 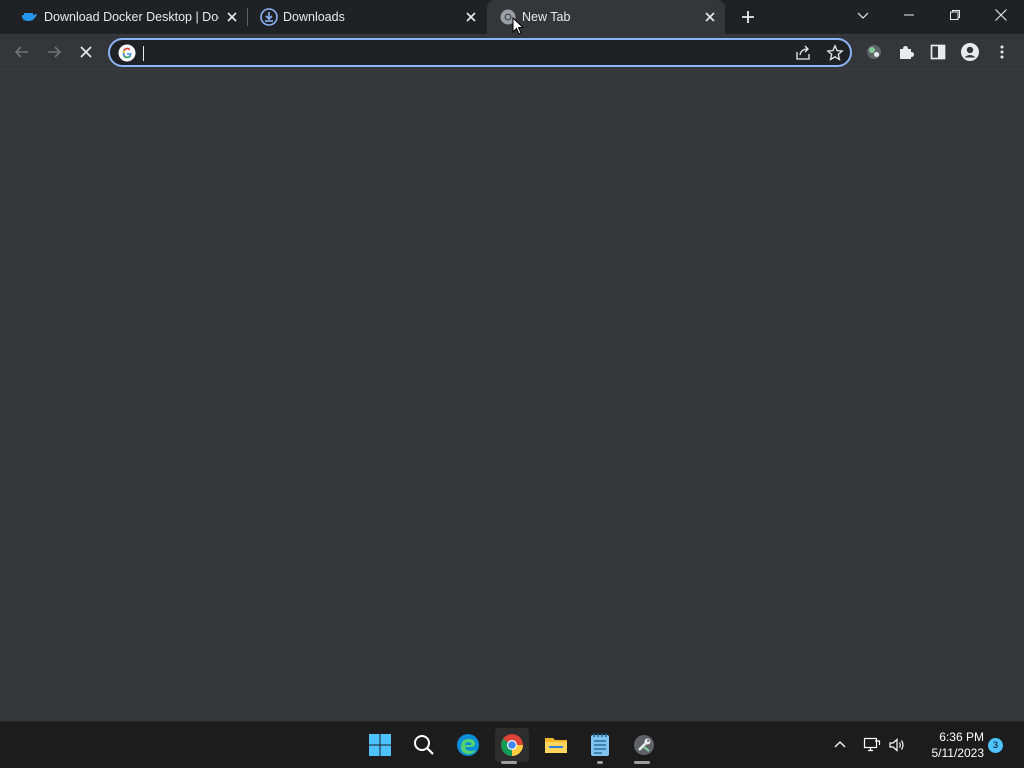 I want to click on settings-app-button, so click(x=644, y=745).